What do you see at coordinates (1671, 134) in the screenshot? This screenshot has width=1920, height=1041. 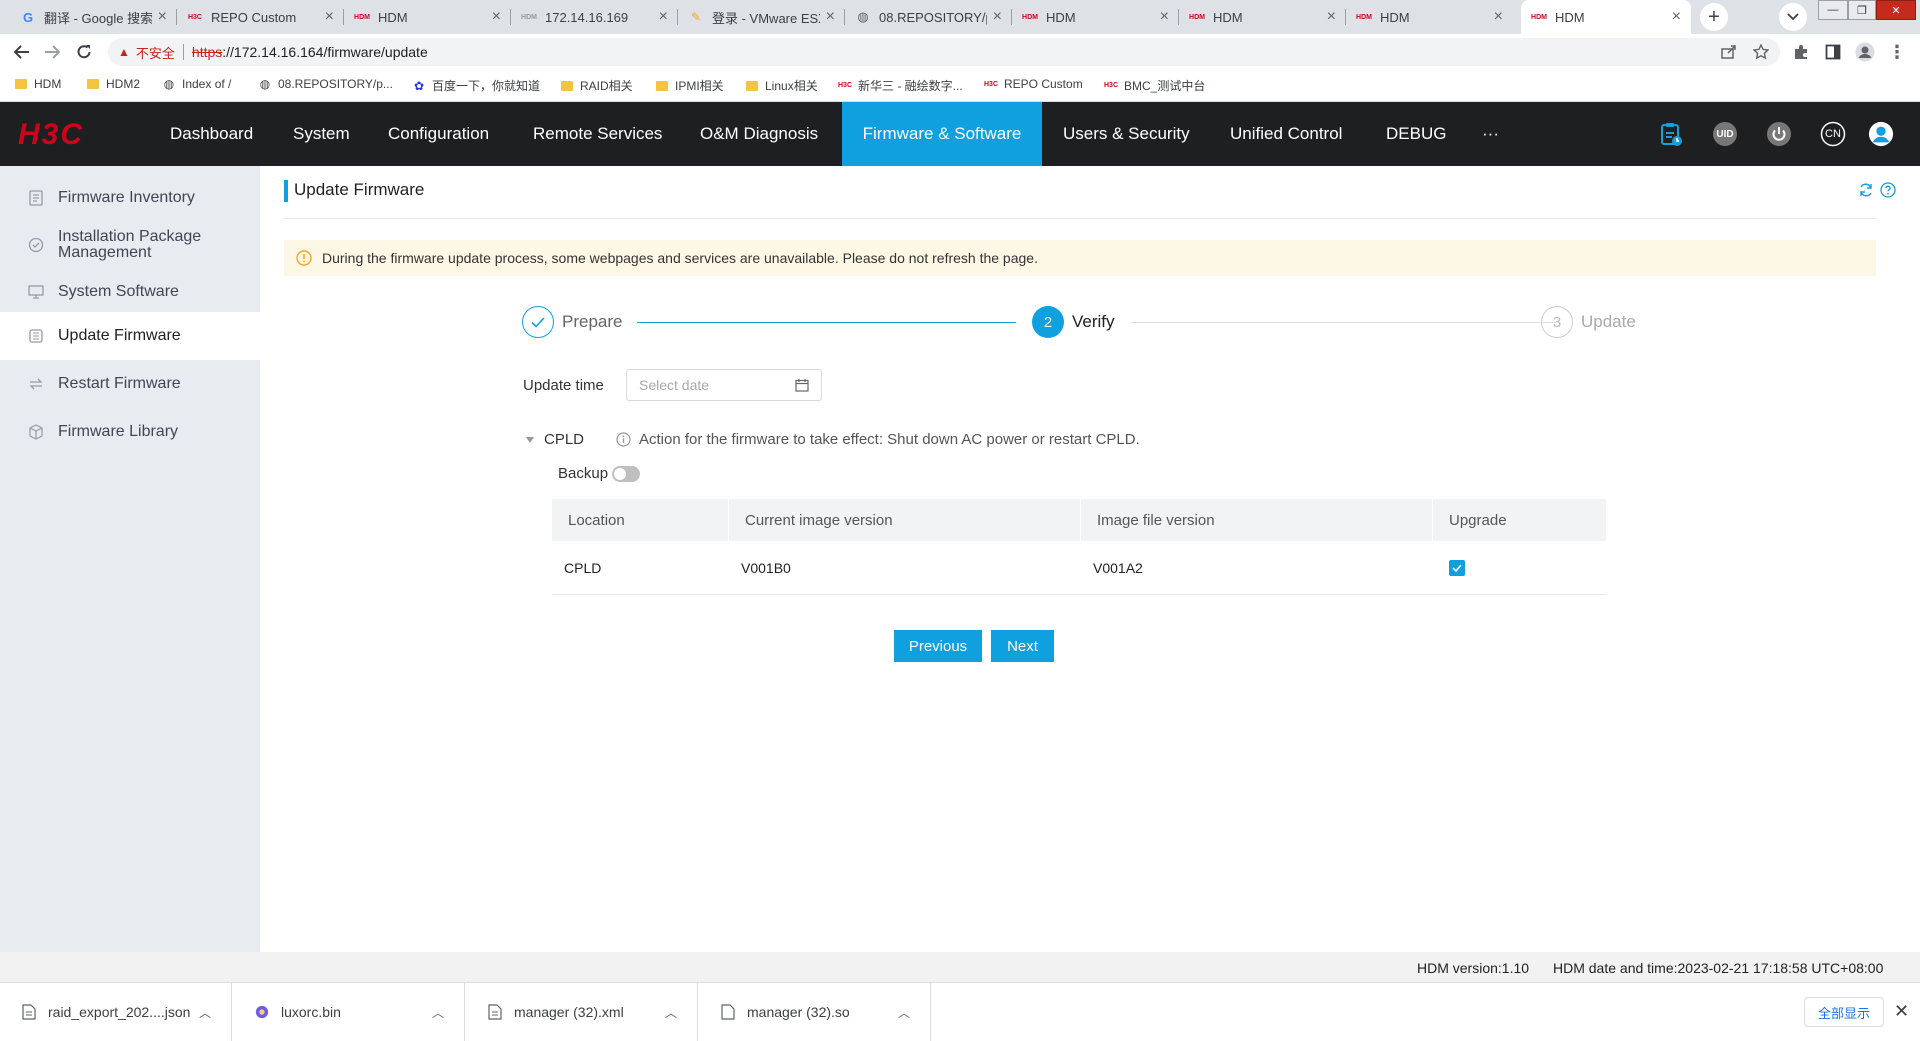 I see `task-clipboard-icon` at bounding box center [1671, 134].